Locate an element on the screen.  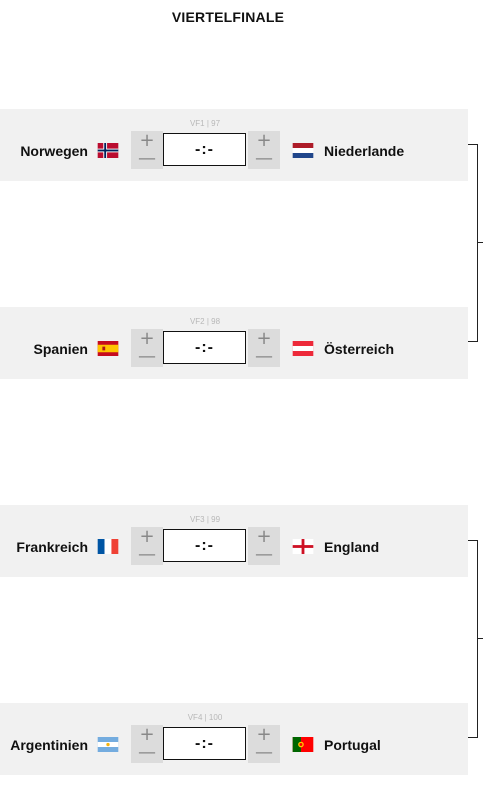
england-flag-icon is located at coordinates (303, 546).